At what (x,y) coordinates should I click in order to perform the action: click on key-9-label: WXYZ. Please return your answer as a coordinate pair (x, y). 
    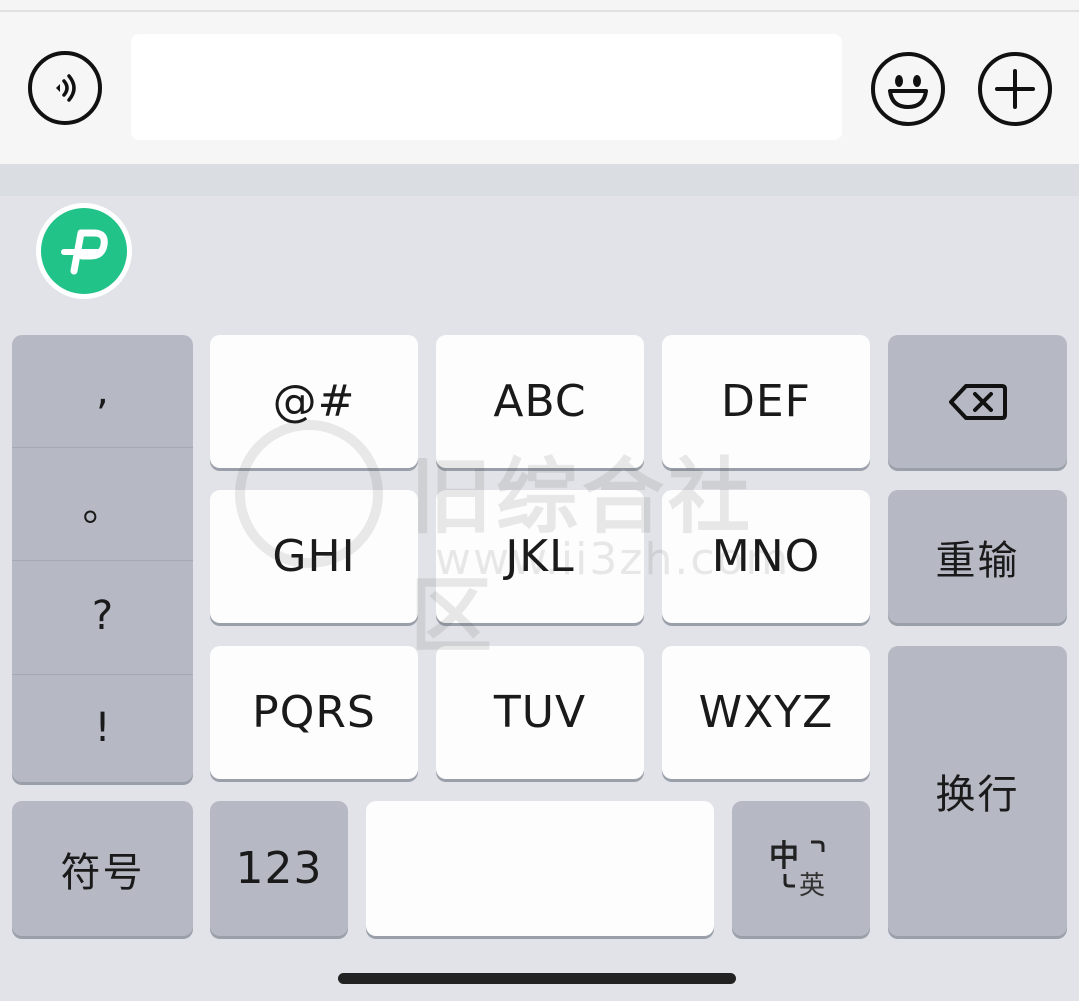
    Looking at the image, I should click on (766, 712).